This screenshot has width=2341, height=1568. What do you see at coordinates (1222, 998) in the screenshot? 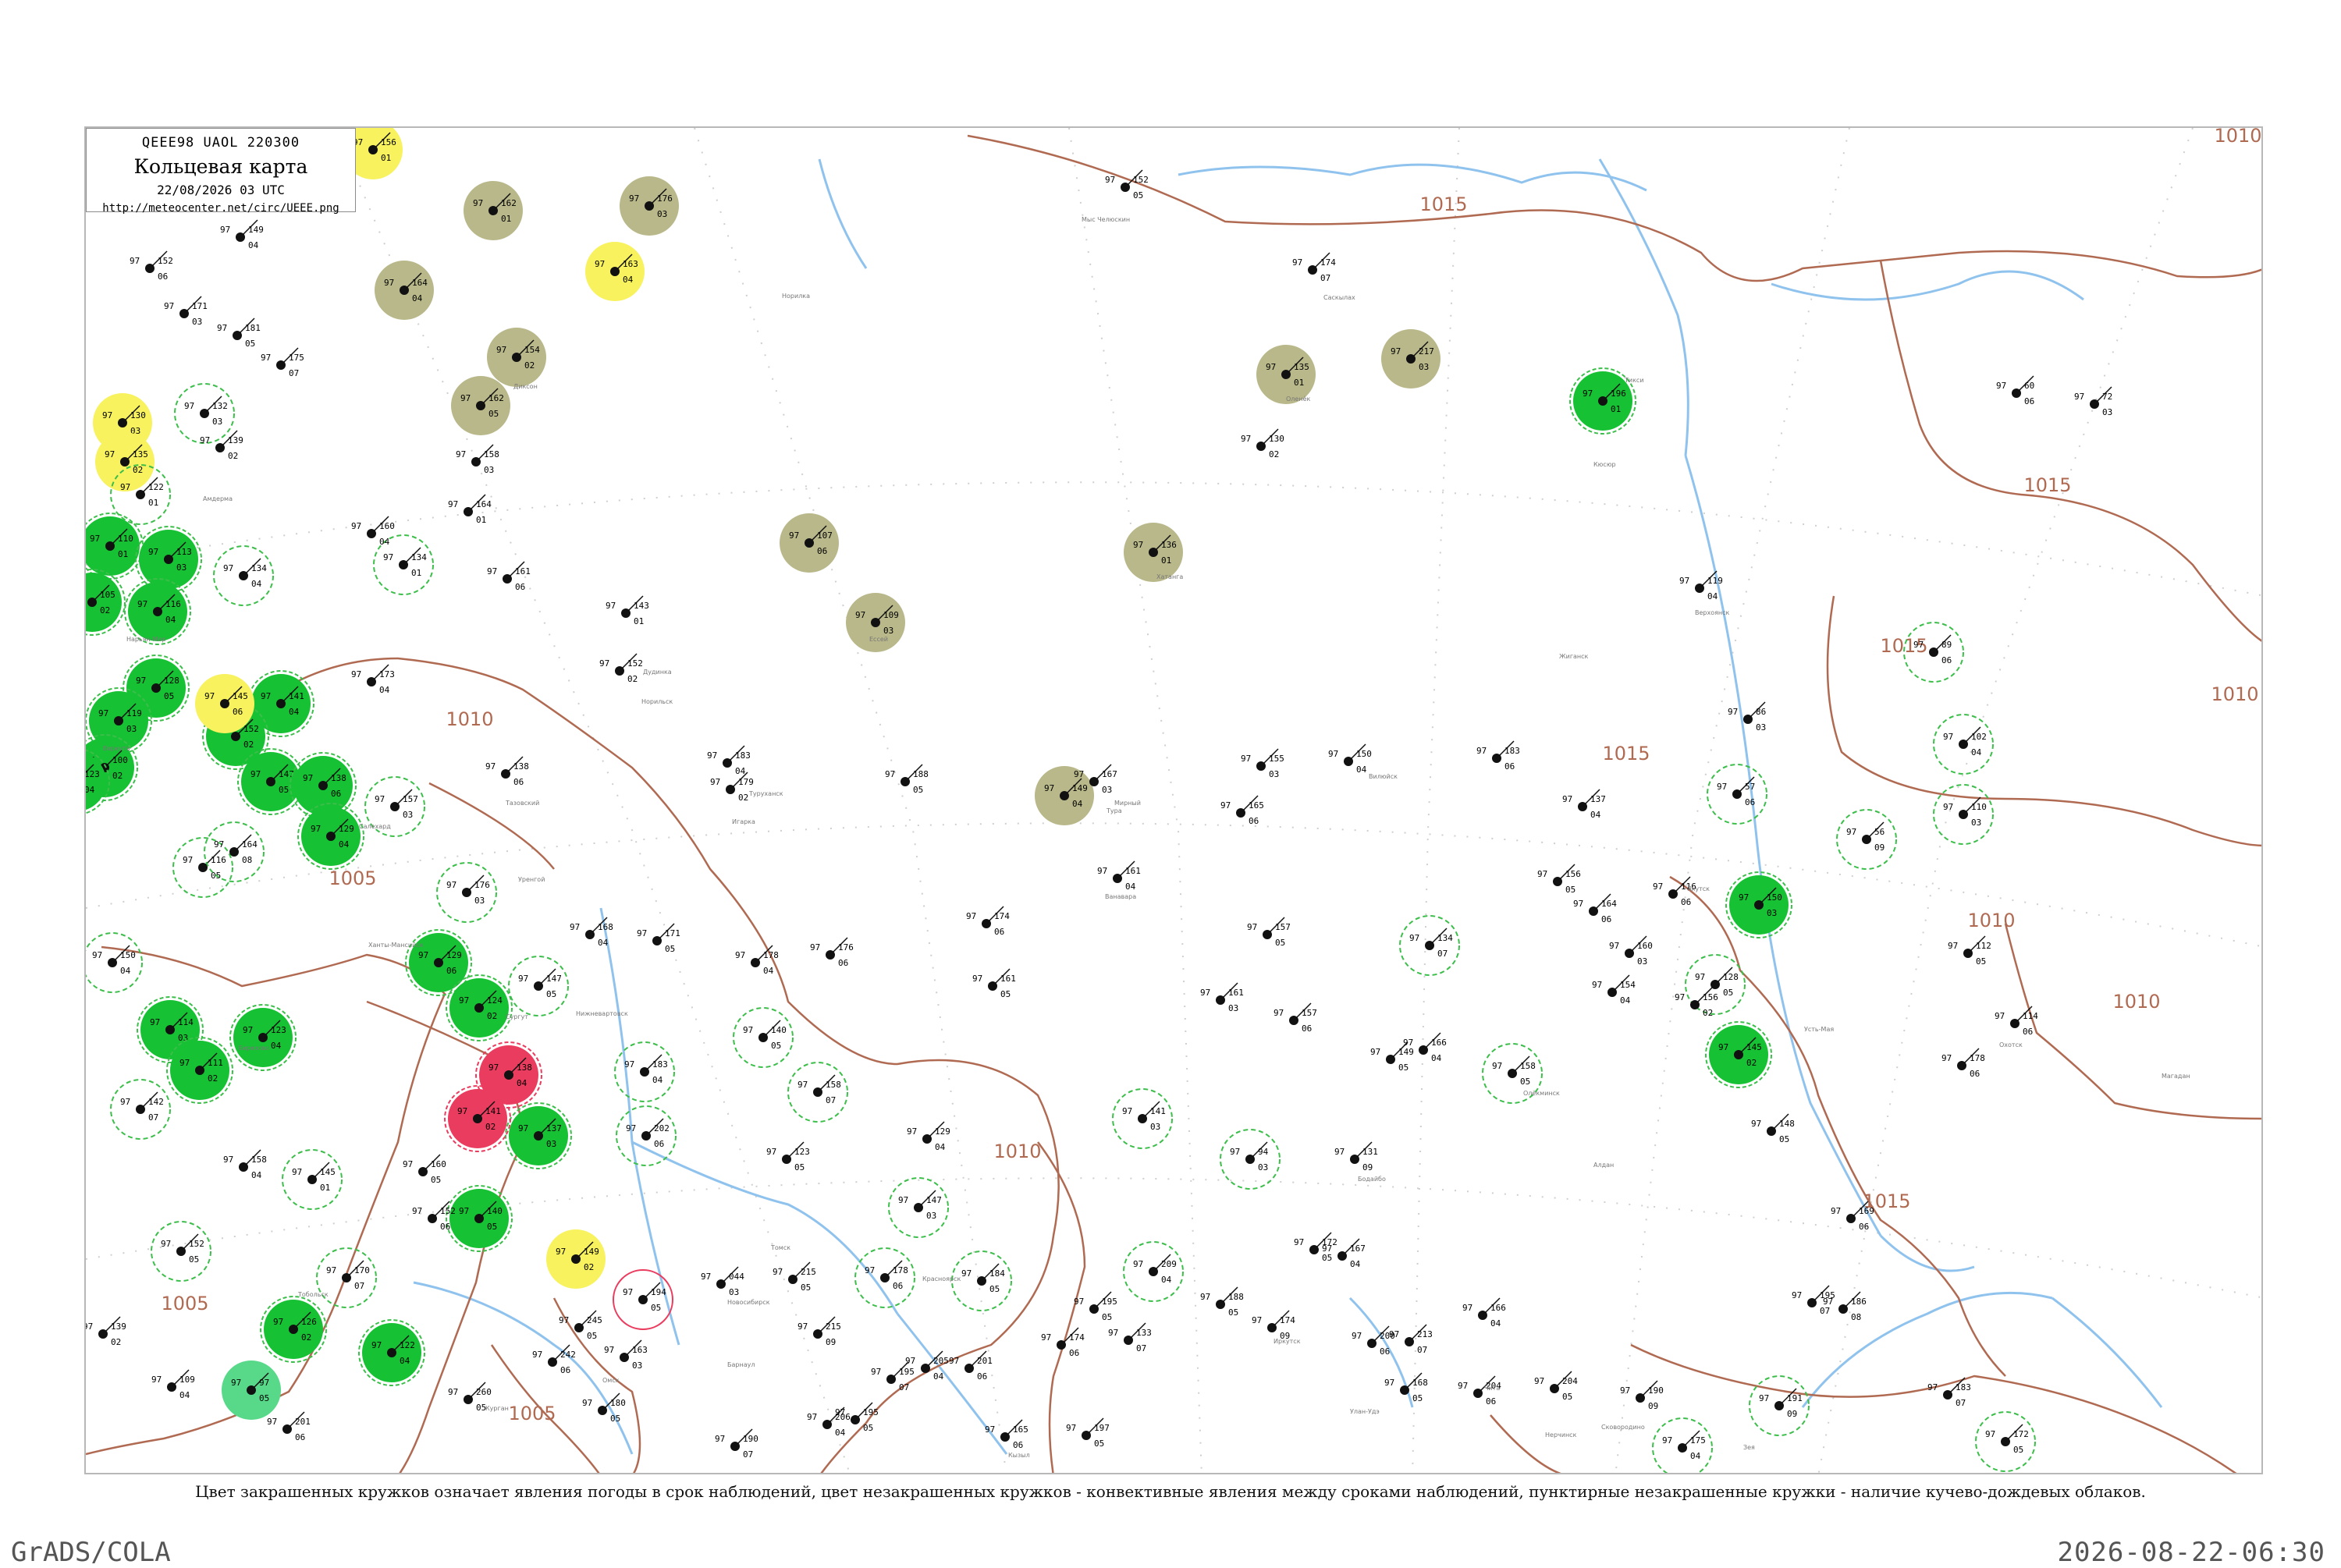
I see `station-marker: 161 97 03` at bounding box center [1222, 998].